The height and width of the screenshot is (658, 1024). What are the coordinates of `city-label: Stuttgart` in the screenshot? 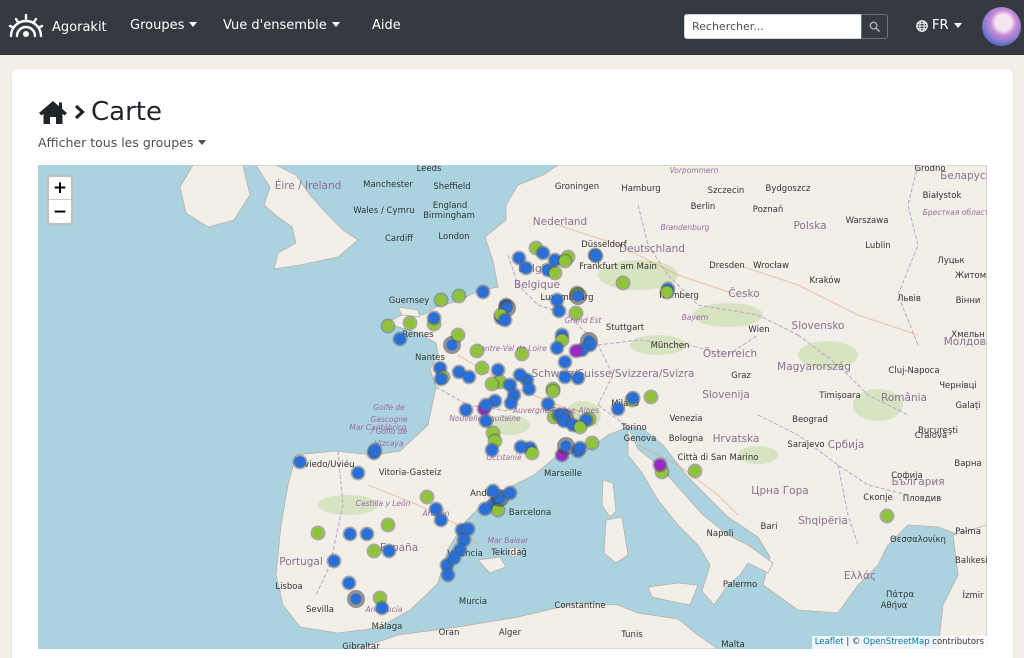 It's located at (625, 328).